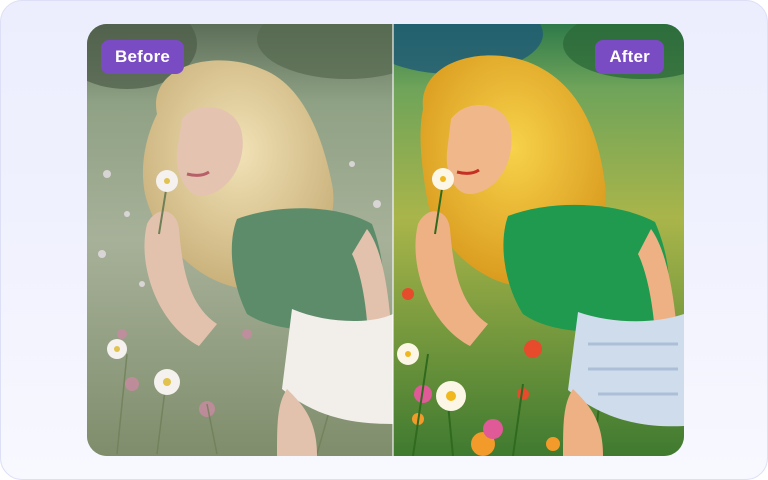 The height and width of the screenshot is (480, 768). I want to click on after-badge: After, so click(629, 57).